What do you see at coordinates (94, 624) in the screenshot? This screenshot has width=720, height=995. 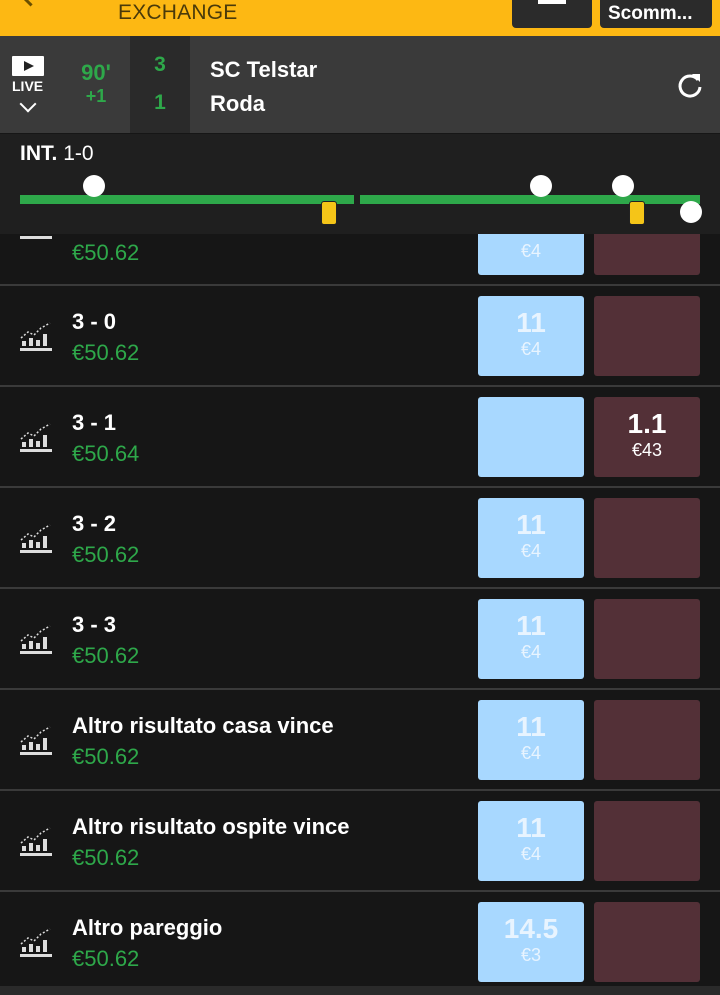 I see `runner-name: 3 - 3` at bounding box center [94, 624].